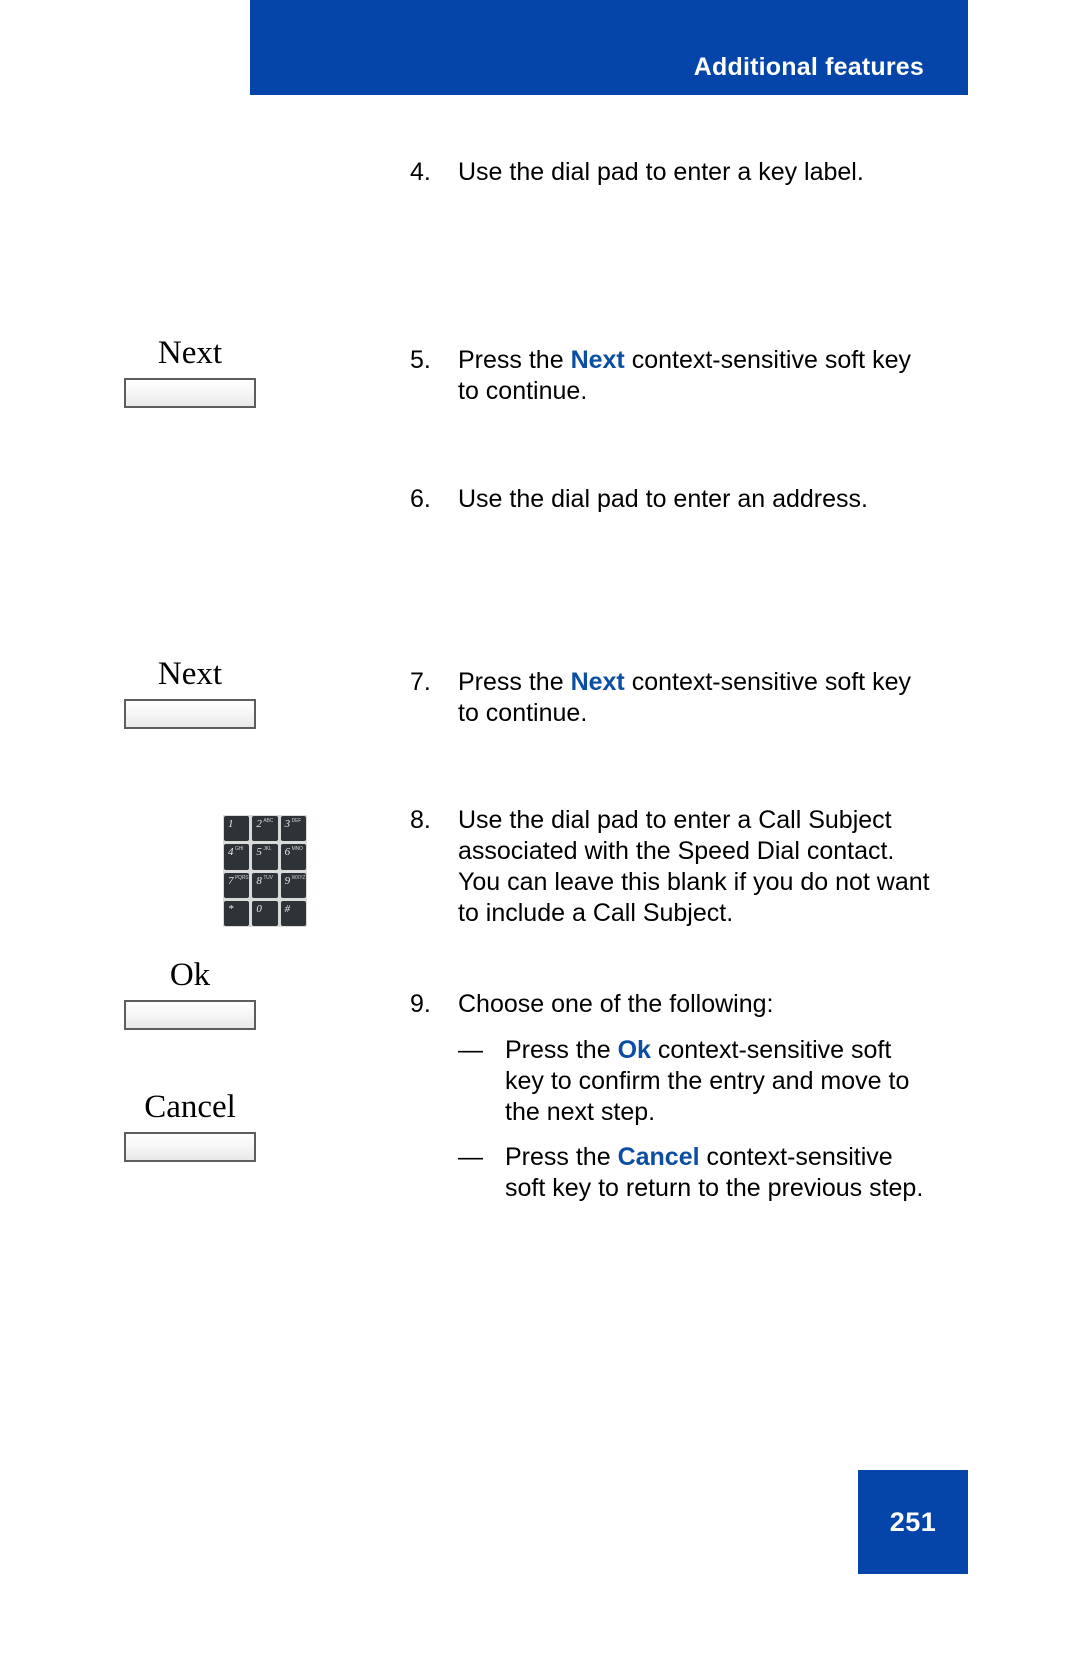 This screenshot has height=1669, width=1080. I want to click on step-item: 9. Choose one of the following:, so click(670, 1004).